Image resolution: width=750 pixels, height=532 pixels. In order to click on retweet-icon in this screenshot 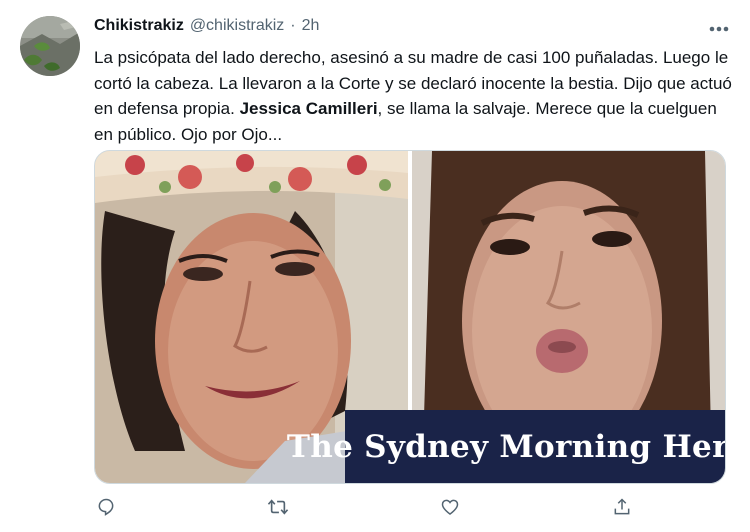, I will do `click(278, 507)`.